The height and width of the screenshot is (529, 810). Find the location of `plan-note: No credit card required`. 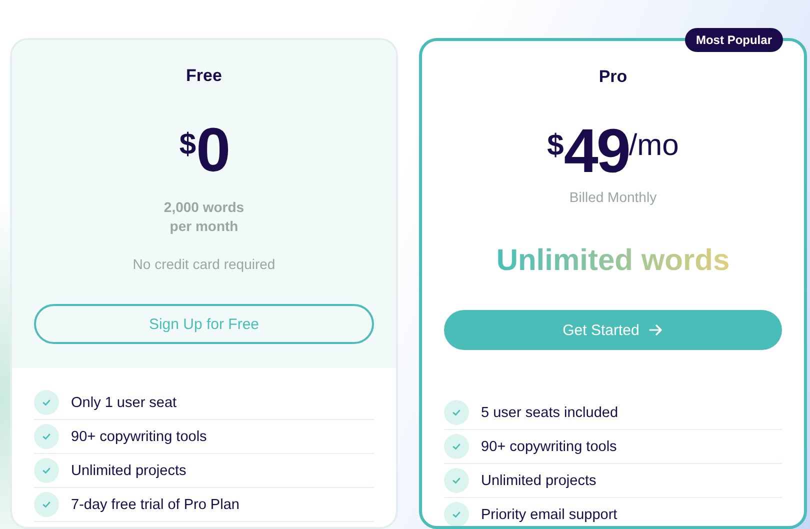

plan-note: No credit card required is located at coordinates (204, 264).